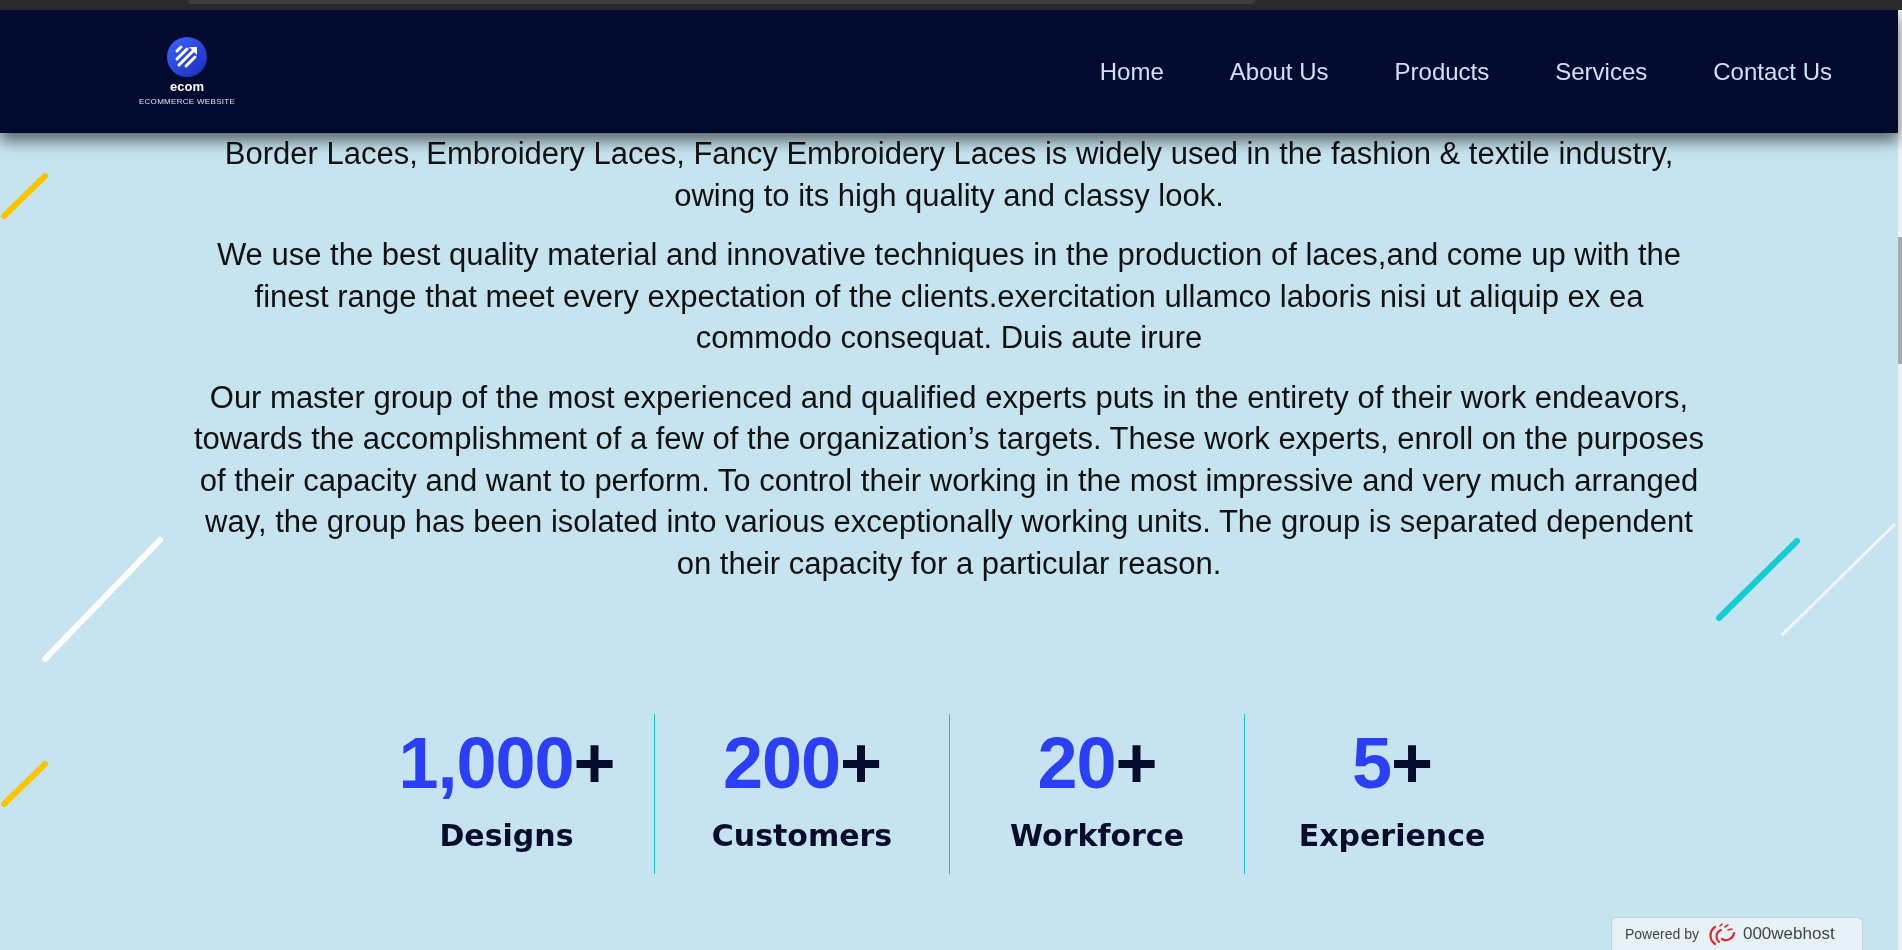 The image size is (1902, 950). What do you see at coordinates (1097, 763) in the screenshot?
I see `stat-number: 20+` at bounding box center [1097, 763].